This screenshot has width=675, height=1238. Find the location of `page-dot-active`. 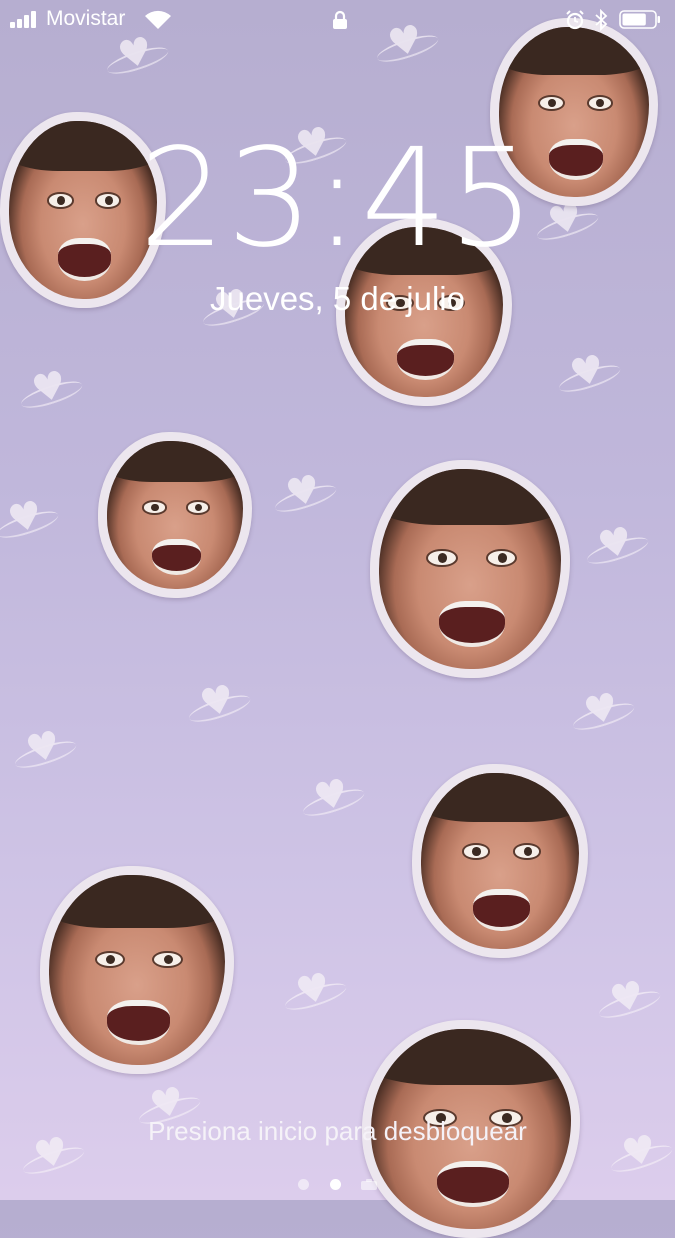

page-dot-active is located at coordinates (335, 1185).